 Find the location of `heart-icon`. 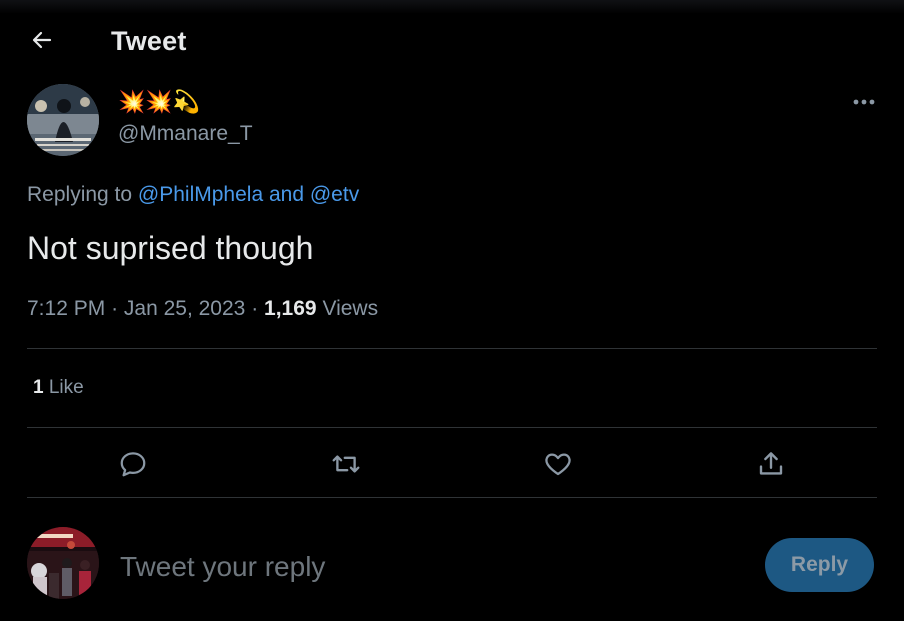

heart-icon is located at coordinates (558, 464).